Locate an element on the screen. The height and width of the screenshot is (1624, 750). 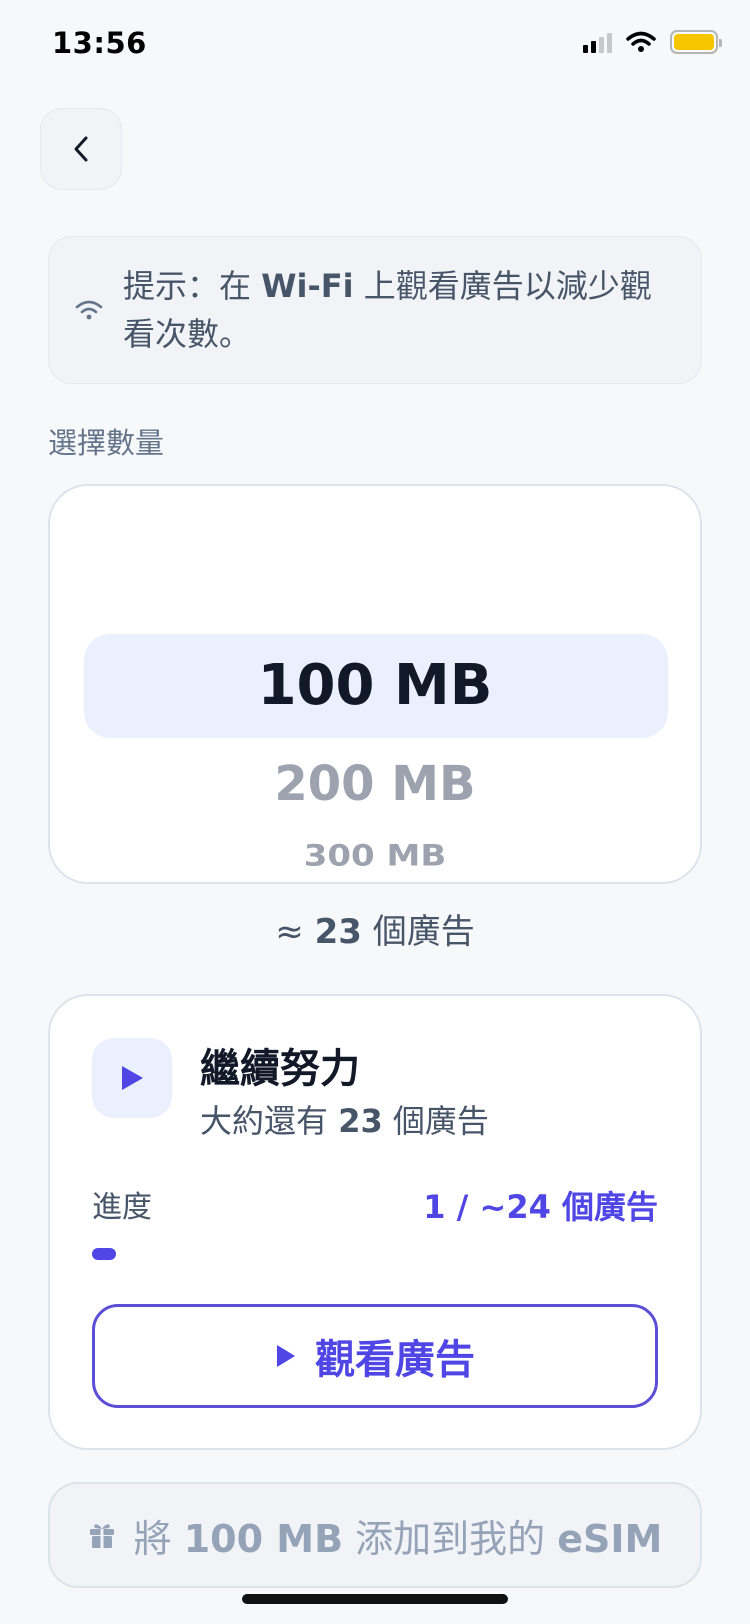
add-to-esim-label: 將 100 MB 添加到我的 eSIM is located at coordinates (398, 1538).